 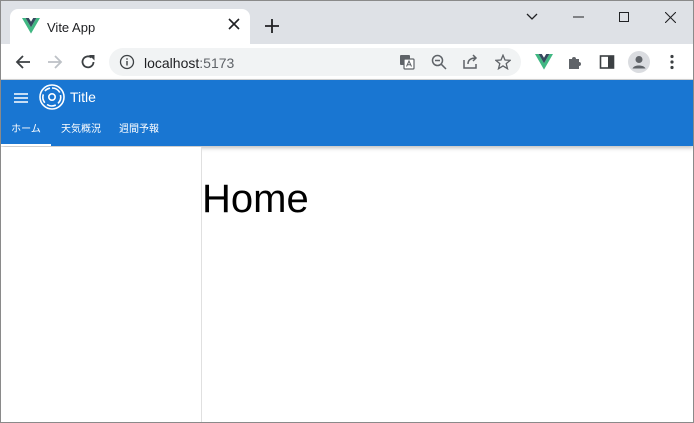 I want to click on extensions-puzzle-icon, so click(x=575, y=62).